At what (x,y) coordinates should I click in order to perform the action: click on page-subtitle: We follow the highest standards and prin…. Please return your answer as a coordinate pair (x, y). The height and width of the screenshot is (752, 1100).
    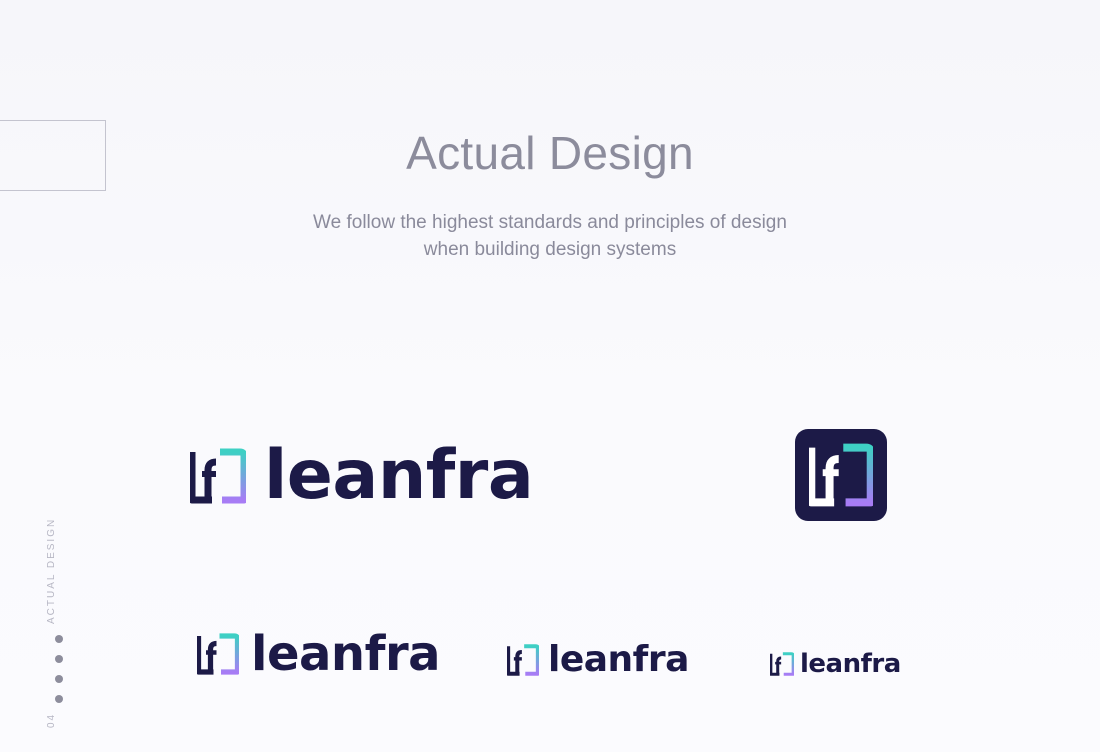
    Looking at the image, I should click on (550, 236).